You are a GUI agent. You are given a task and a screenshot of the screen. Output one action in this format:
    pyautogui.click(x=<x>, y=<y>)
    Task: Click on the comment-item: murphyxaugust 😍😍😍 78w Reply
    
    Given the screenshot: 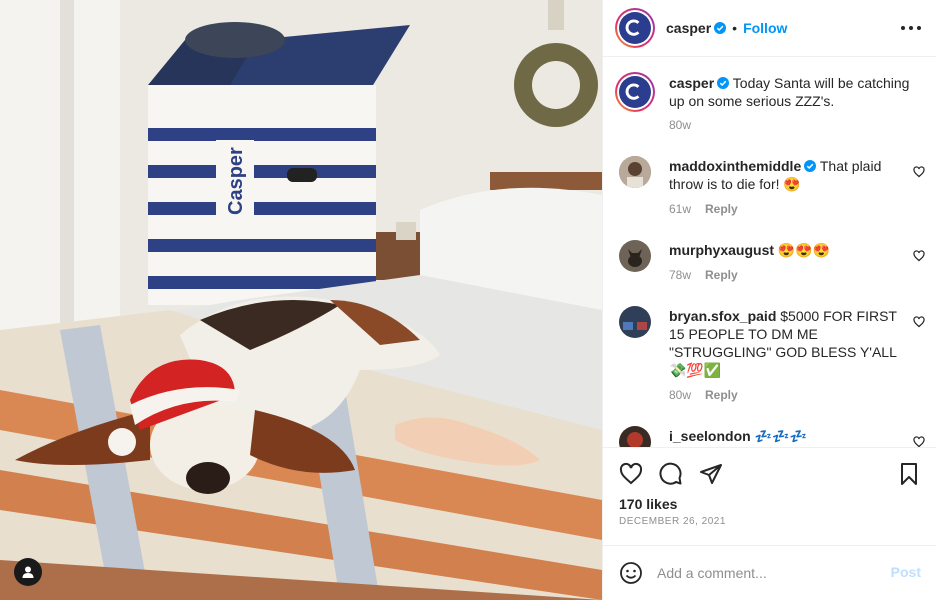 What is the action you would take?
    pyautogui.click(x=774, y=263)
    